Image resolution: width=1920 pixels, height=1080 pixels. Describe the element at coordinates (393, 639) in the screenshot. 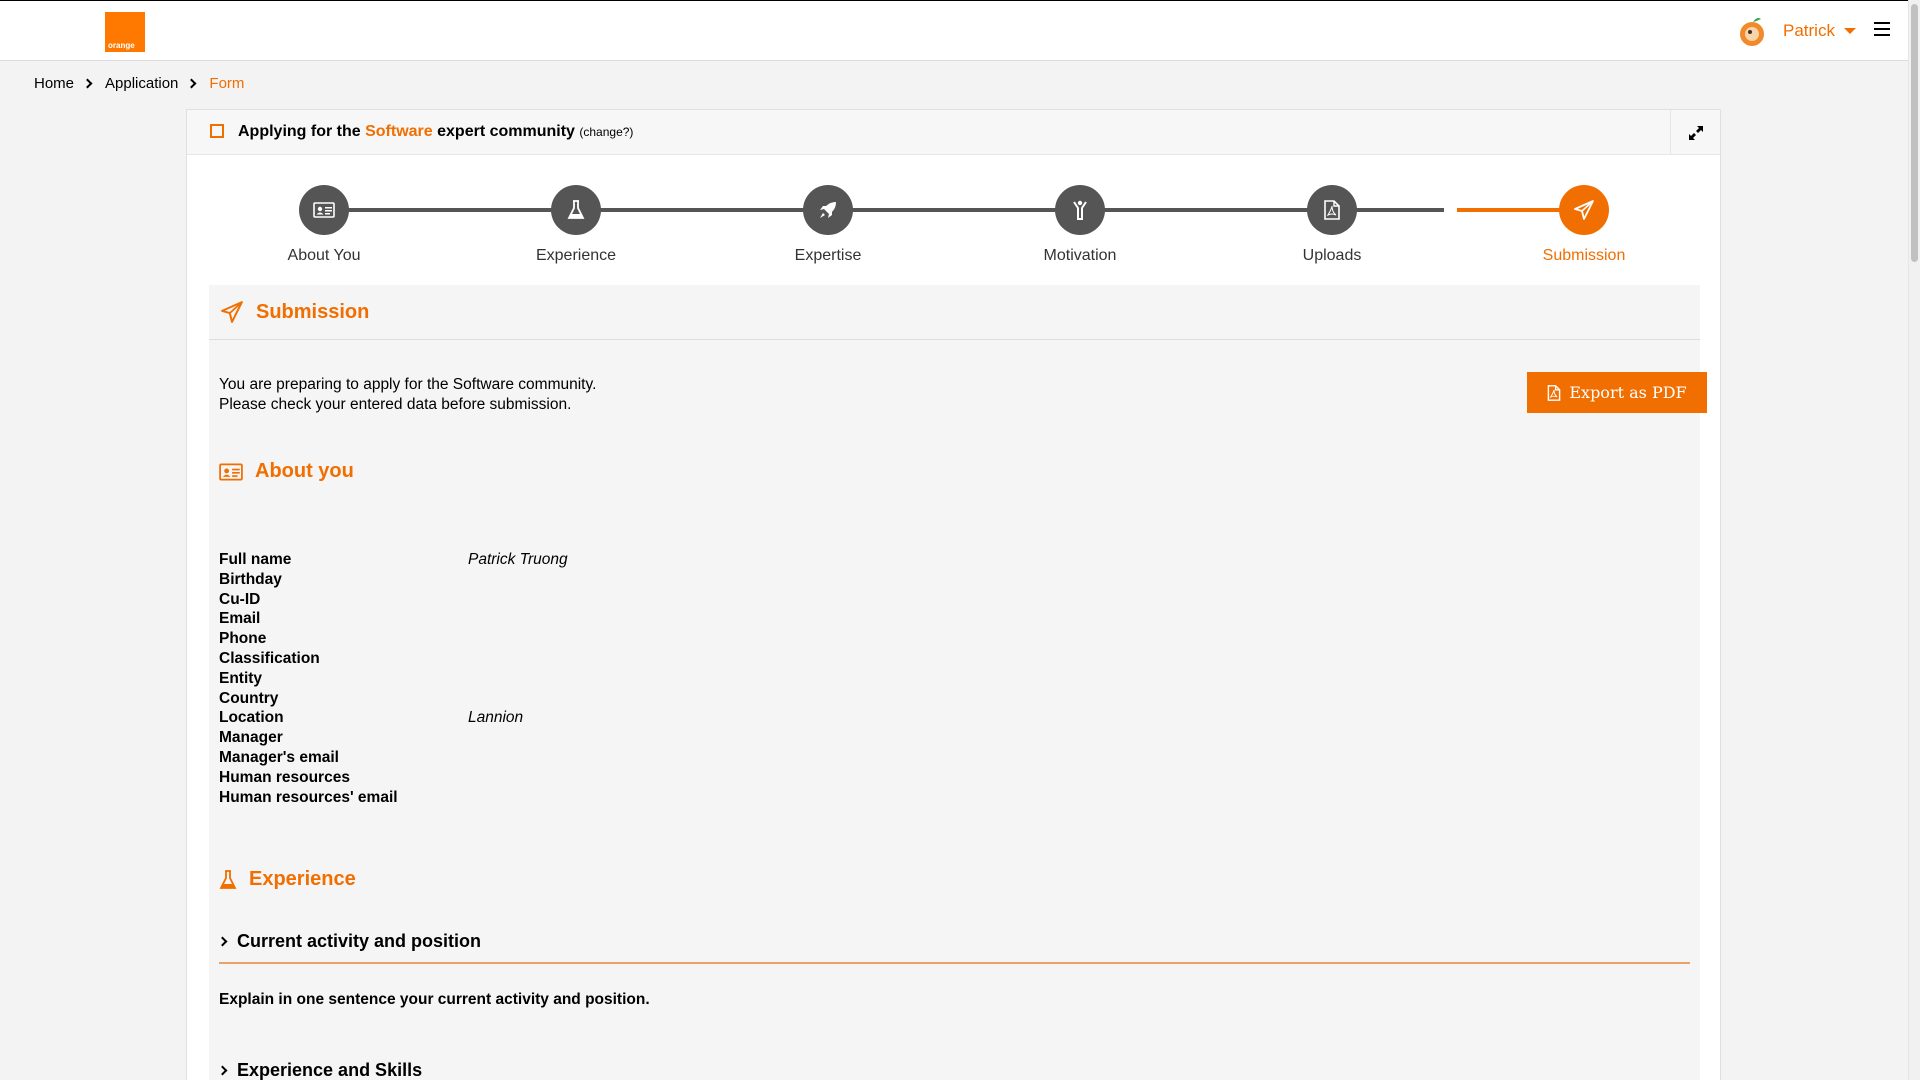

I see `field-row: Phone` at that location.